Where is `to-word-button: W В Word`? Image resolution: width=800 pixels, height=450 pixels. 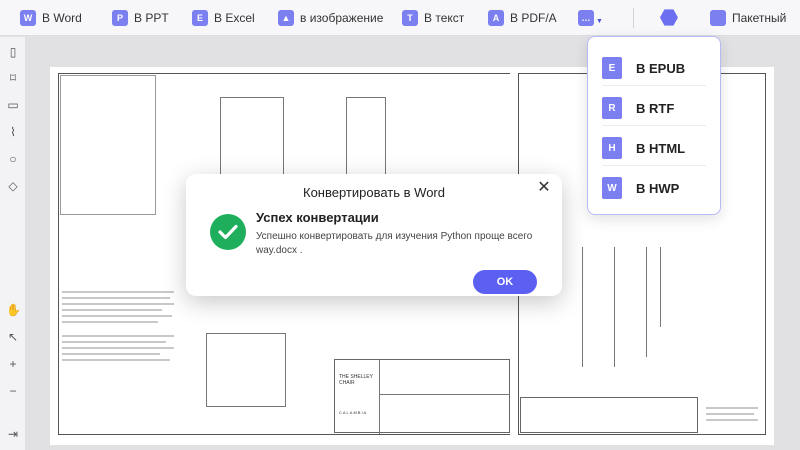
to-word-button: W В Word is located at coordinates (66, 18).